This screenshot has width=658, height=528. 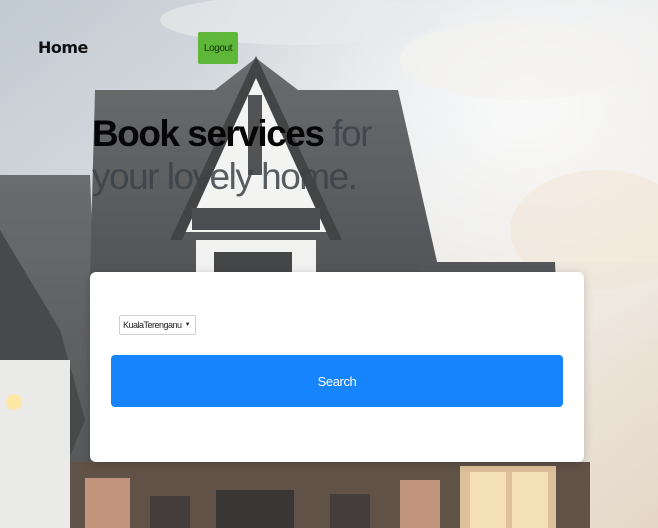 I want to click on hero-heading-bold: Book services, so click(x=208, y=133).